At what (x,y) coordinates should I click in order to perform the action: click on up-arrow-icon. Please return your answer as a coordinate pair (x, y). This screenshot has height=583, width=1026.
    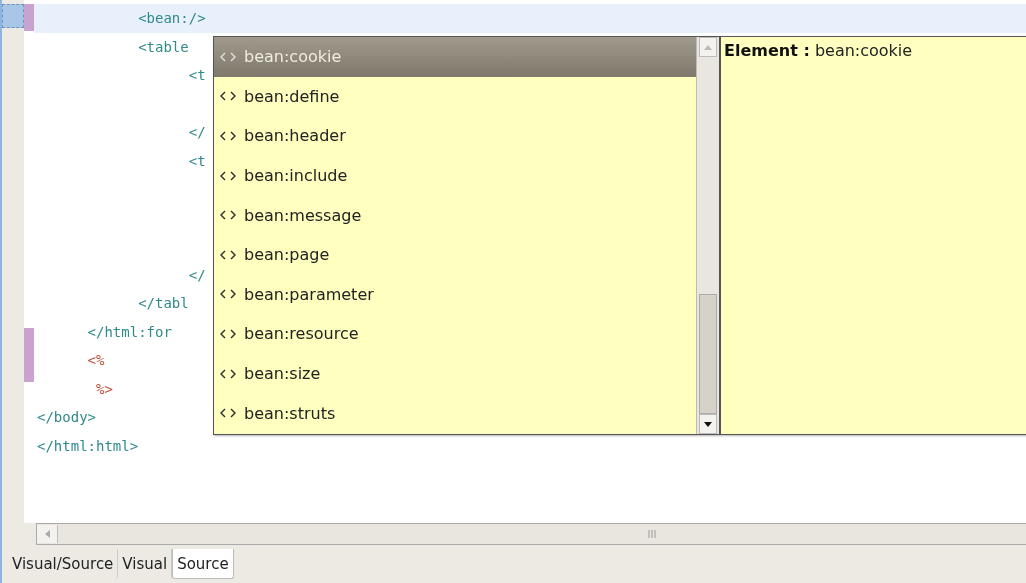
    Looking at the image, I should click on (708, 47).